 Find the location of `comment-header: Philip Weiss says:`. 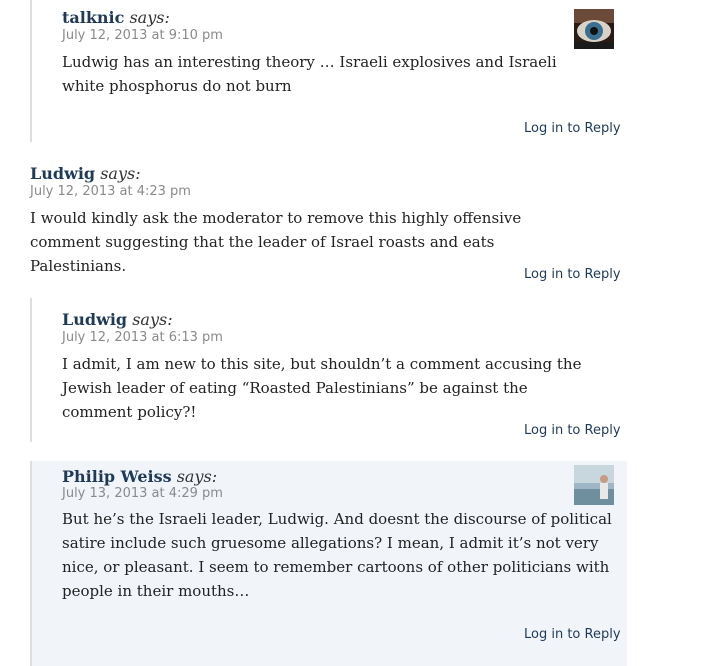

comment-header: Philip Weiss says: is located at coordinates (139, 476).